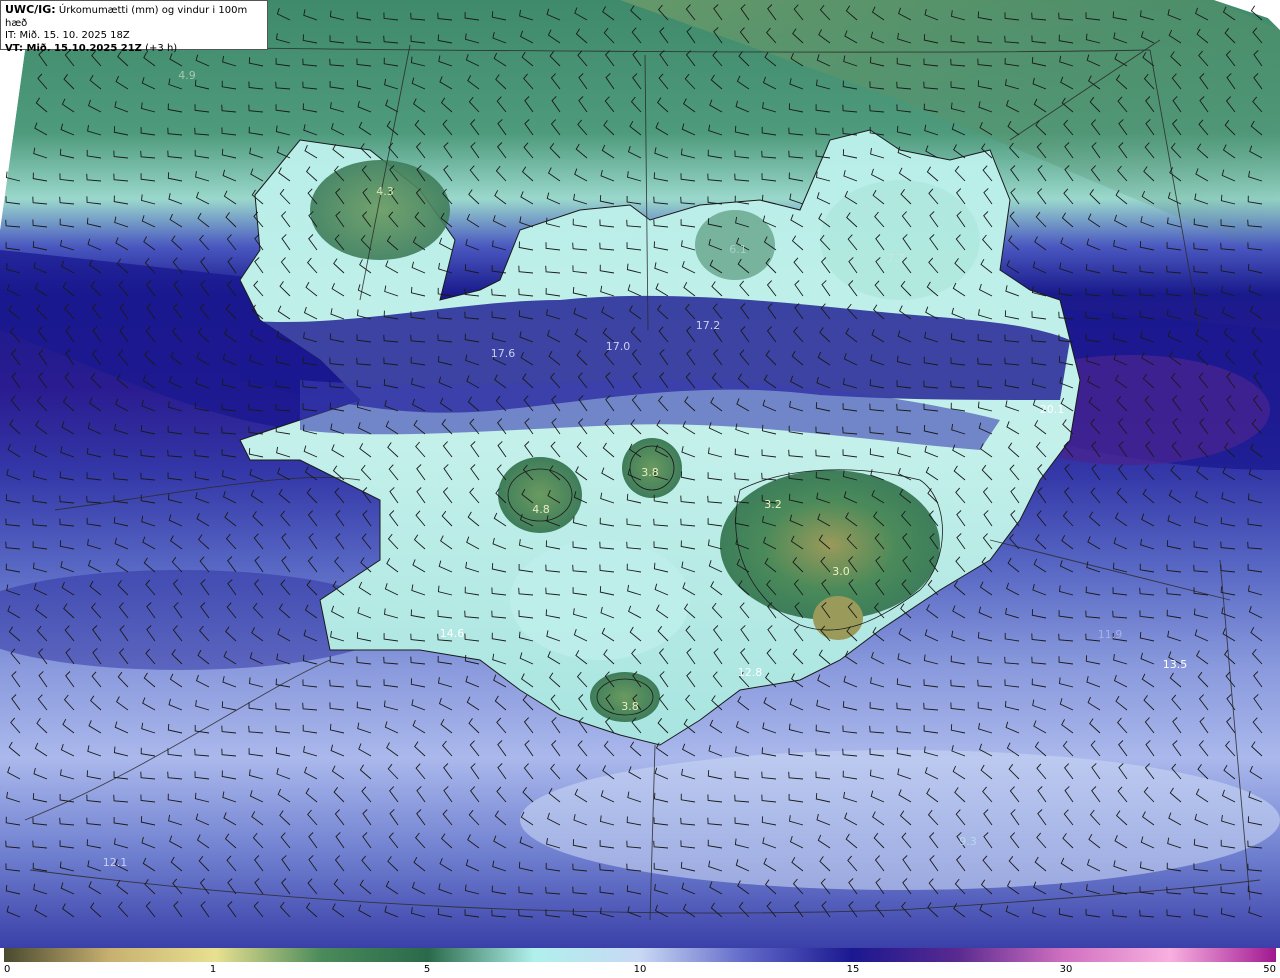 Image resolution: width=1280 pixels, height=978 pixels. What do you see at coordinates (115, 862) in the screenshot?
I see `precip-value-label: 12.1` at bounding box center [115, 862].